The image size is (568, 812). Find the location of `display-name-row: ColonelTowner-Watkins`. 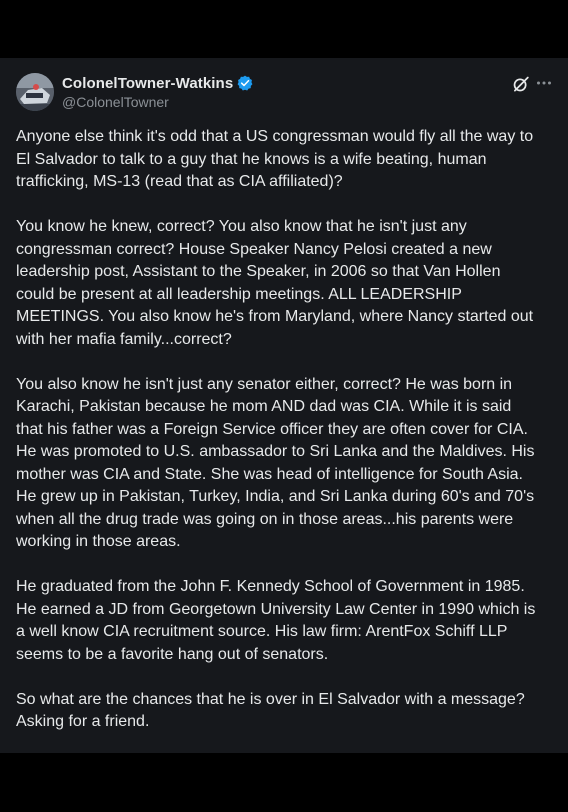

display-name-row: ColonelTowner-Watkins is located at coordinates (157, 83).